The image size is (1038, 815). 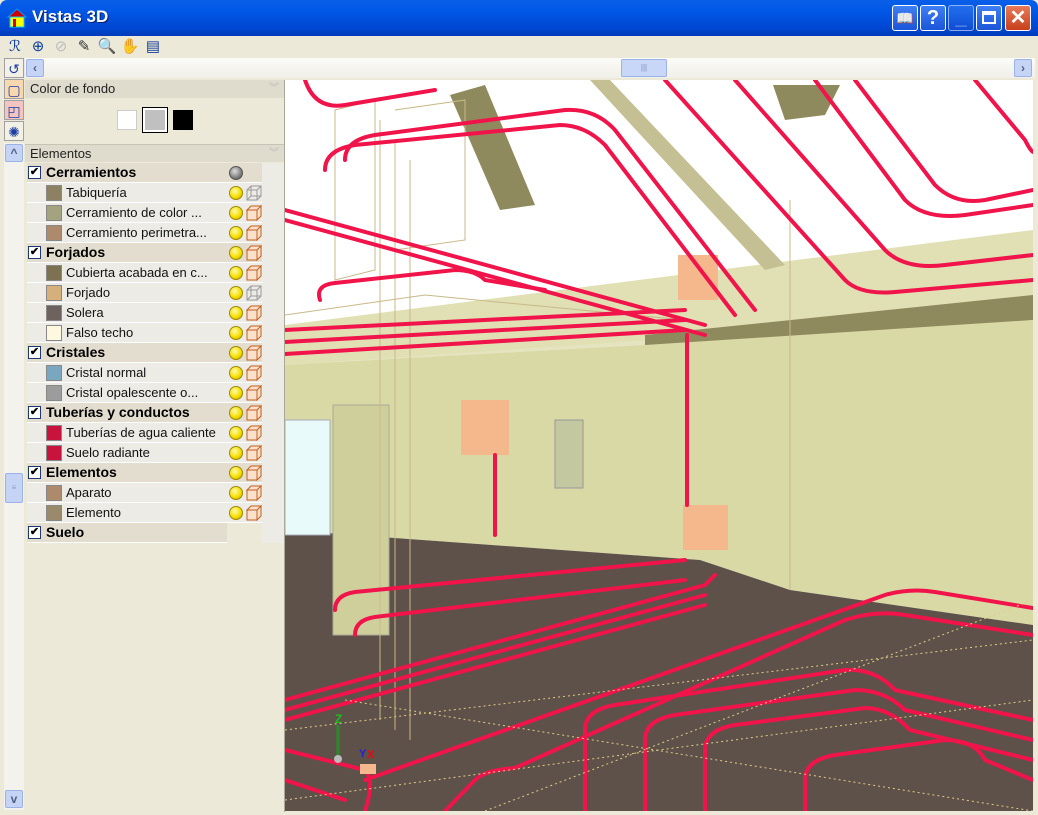 What do you see at coordinates (84, 47) in the screenshot?
I see `edit-pencil-icon: ✎` at bounding box center [84, 47].